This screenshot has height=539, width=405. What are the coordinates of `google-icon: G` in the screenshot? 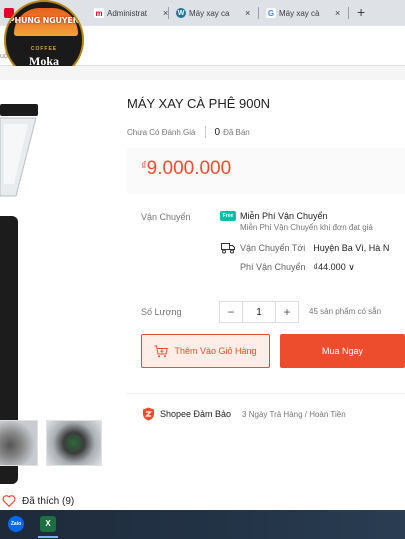 It's located at (271, 13).